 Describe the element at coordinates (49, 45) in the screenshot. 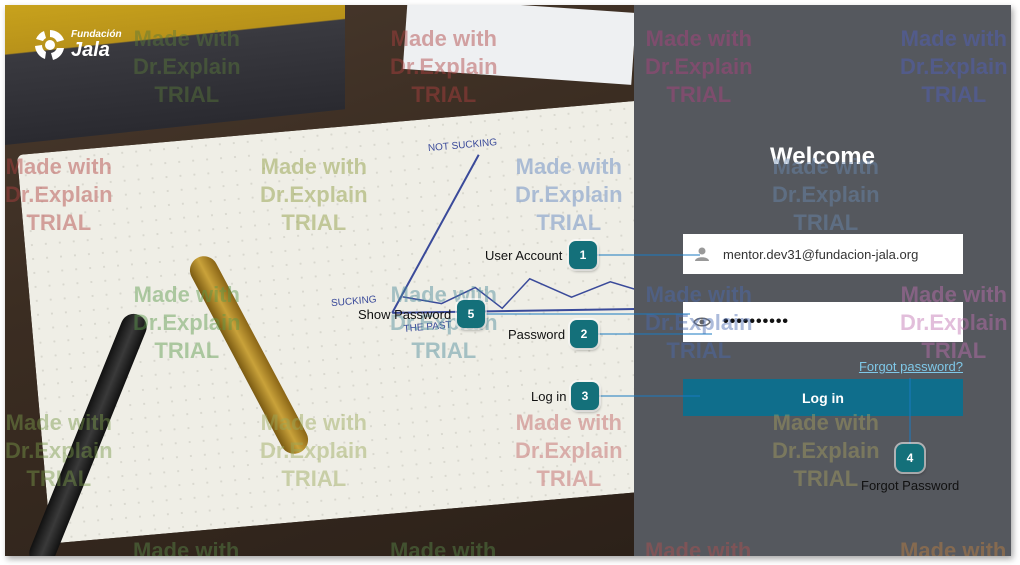

I see `jala-logo-icon` at that location.